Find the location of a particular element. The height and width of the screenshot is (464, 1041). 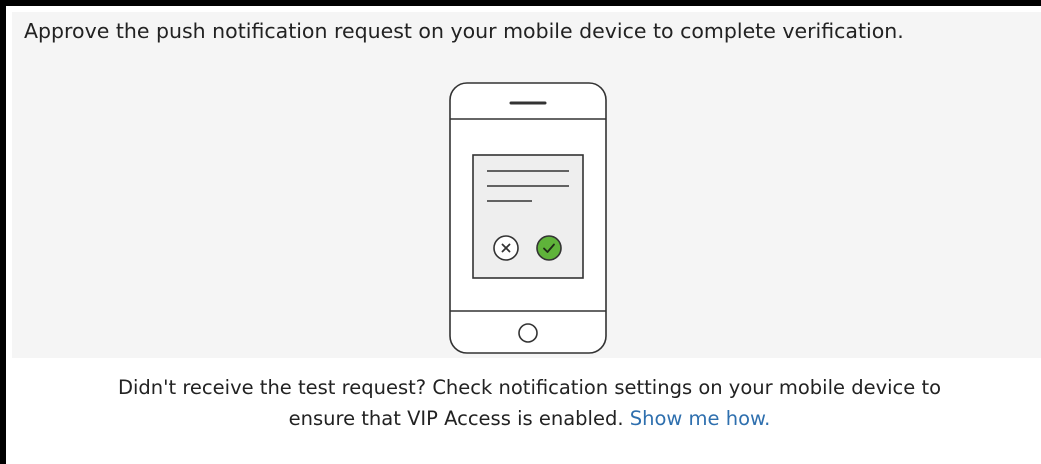

reject-x-icon is located at coordinates (506, 248).